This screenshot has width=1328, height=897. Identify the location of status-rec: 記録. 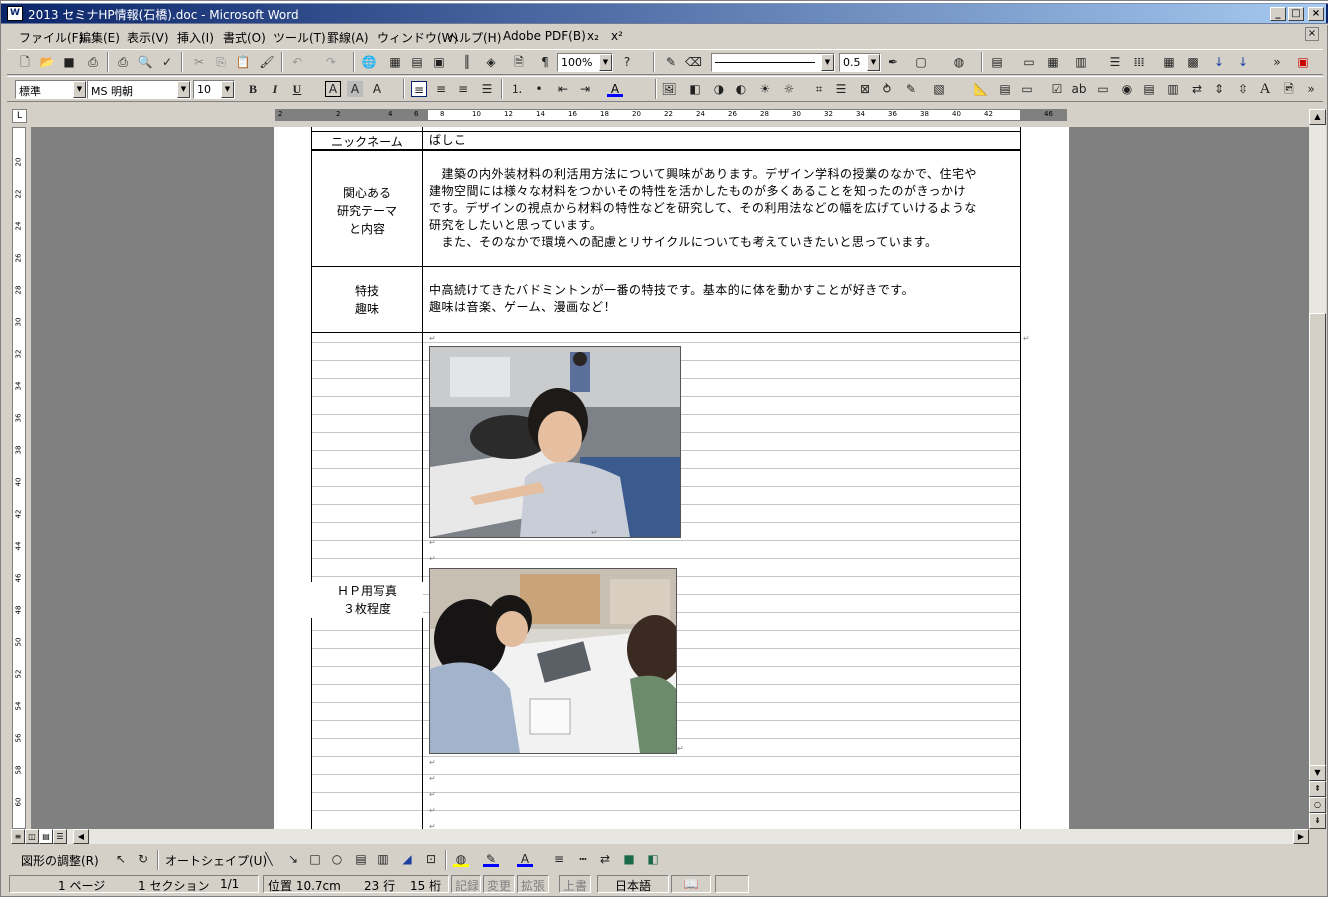
(466, 884).